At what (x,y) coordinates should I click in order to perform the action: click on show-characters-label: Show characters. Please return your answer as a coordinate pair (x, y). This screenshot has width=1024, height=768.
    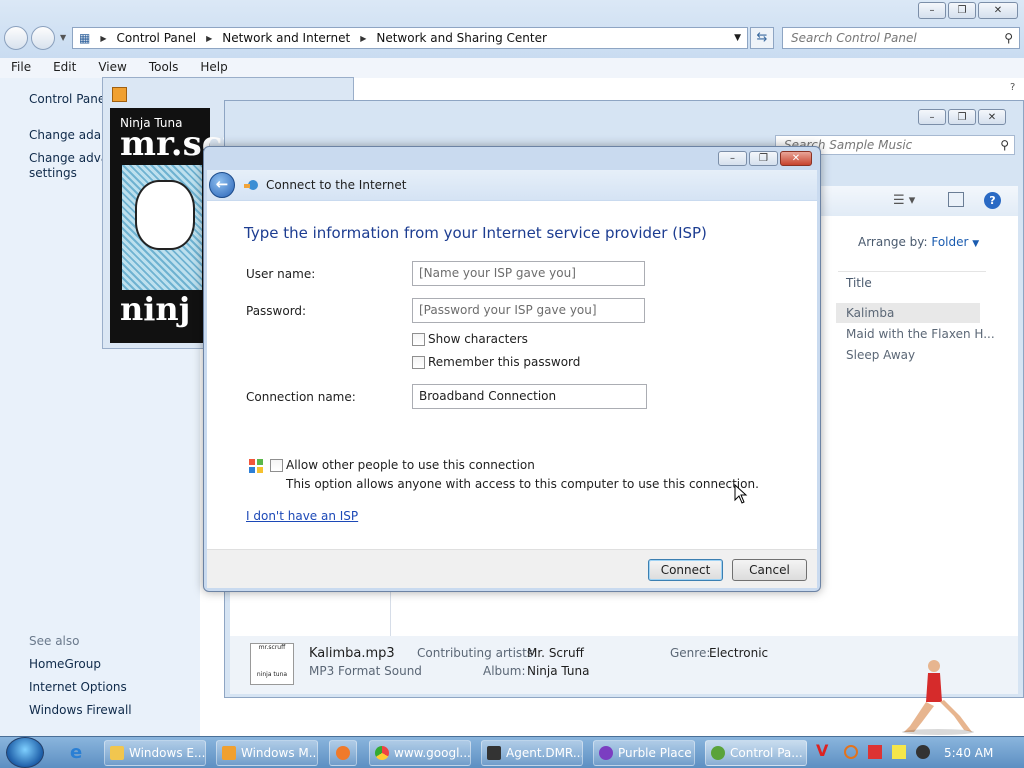
    Looking at the image, I should click on (478, 339).